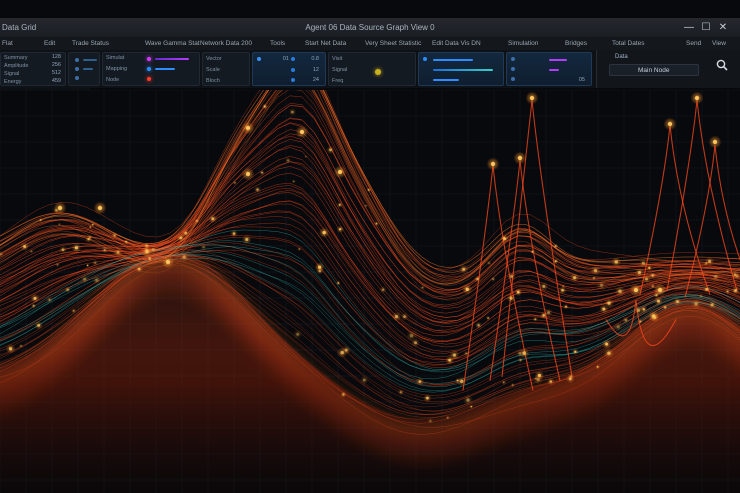 This screenshot has width=740, height=493. I want to click on search-label: Data, so click(621, 57).